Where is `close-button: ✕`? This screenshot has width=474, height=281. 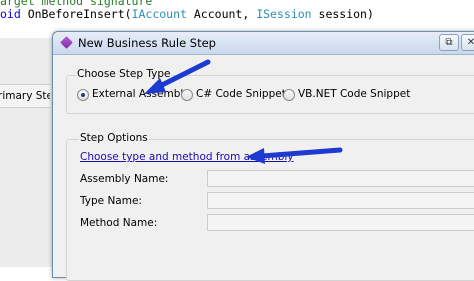 close-button: ✕ is located at coordinates (467, 42).